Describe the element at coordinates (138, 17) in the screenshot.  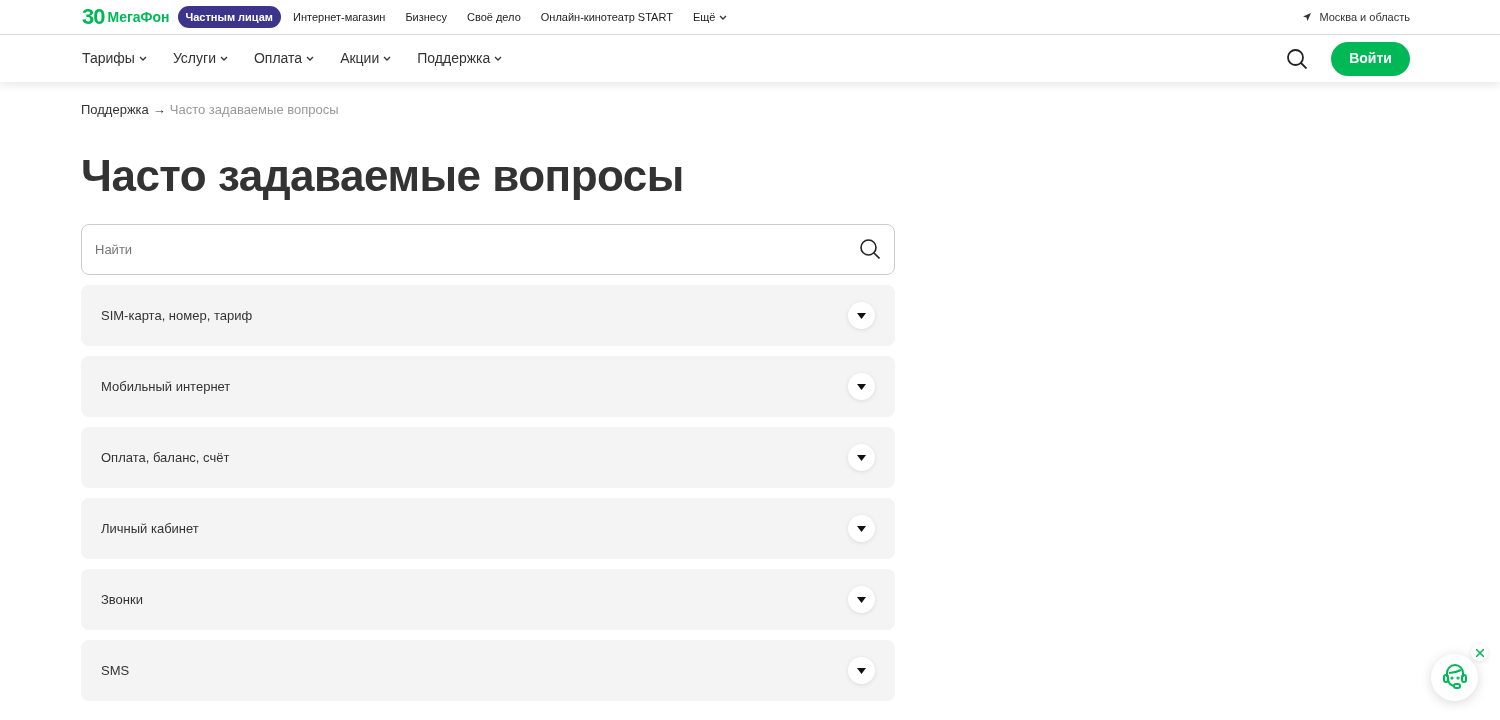
I see `logo-text: МегаФон` at that location.